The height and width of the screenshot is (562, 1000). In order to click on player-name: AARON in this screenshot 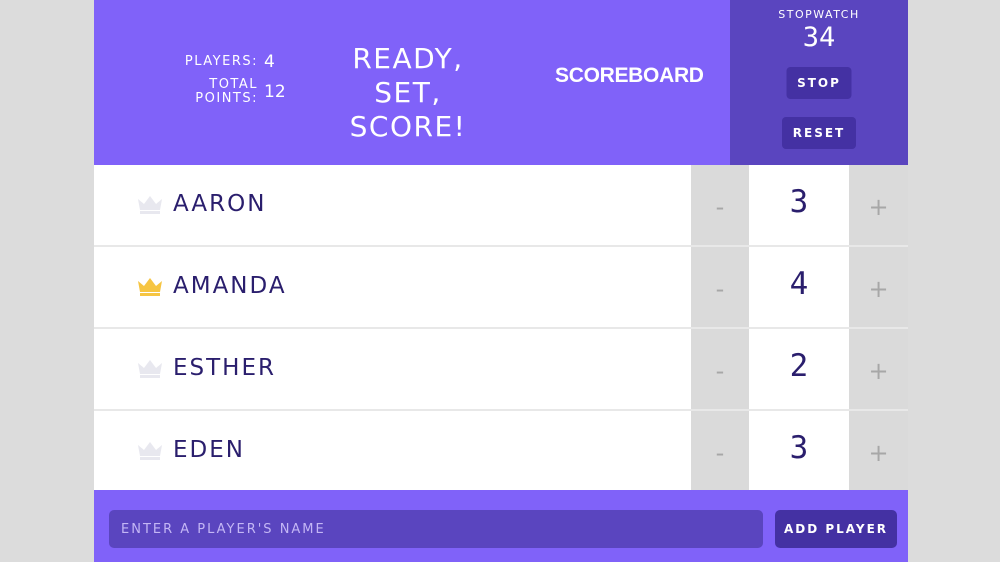, I will do `click(220, 204)`.